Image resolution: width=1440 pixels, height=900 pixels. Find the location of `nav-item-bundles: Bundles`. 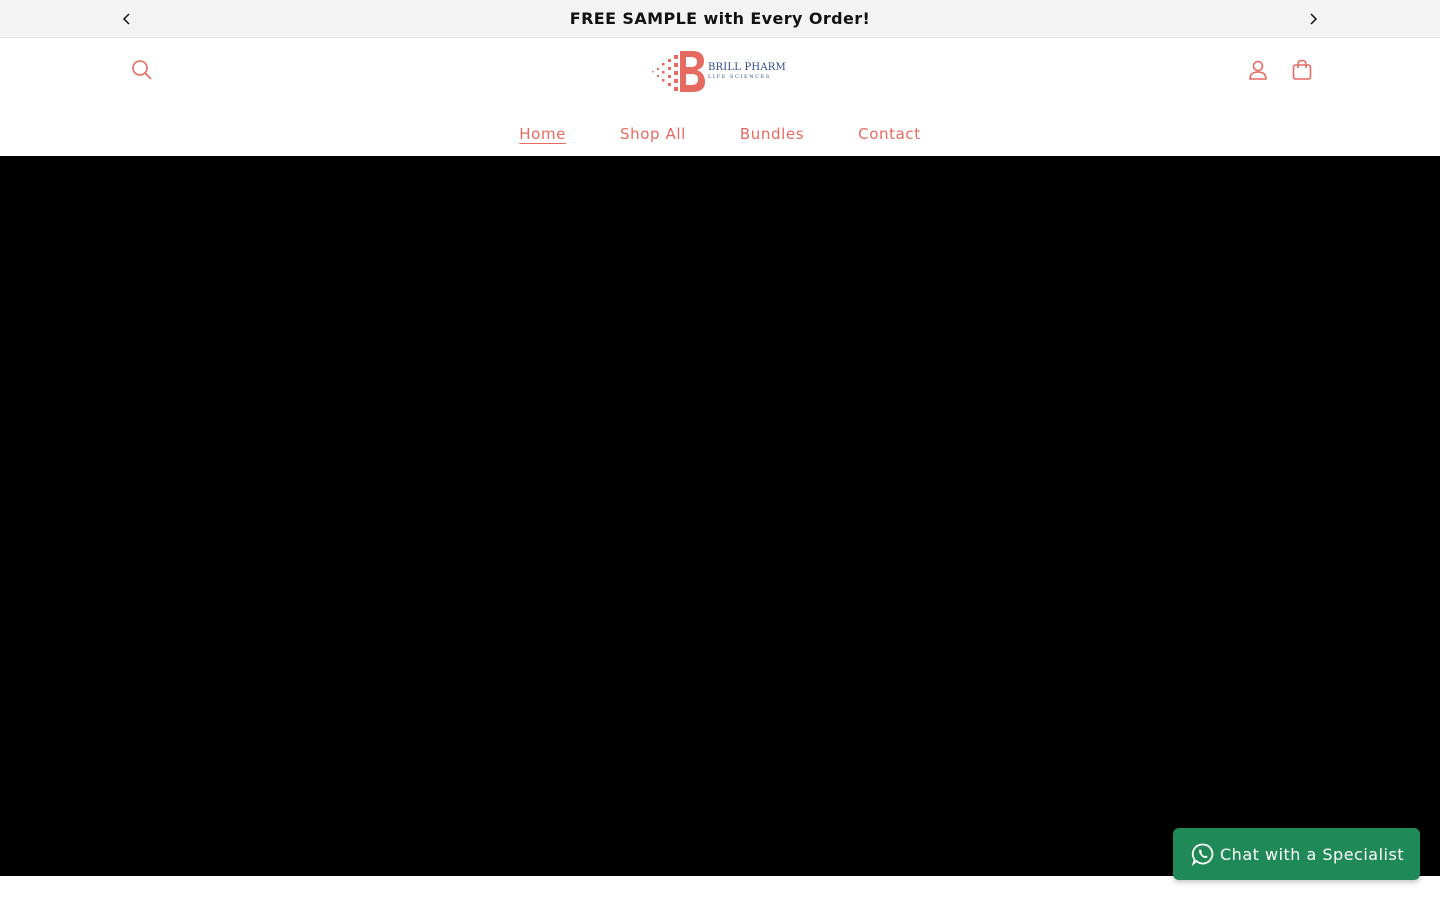

nav-item-bundles: Bundles is located at coordinates (772, 134).